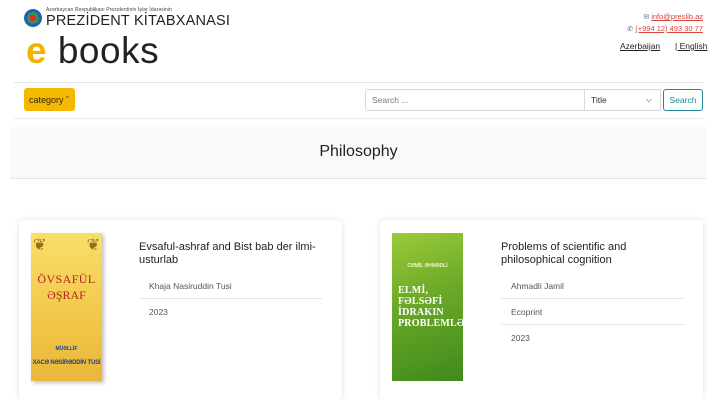 The width and height of the screenshot is (717, 399). What do you see at coordinates (592, 312) in the screenshot?
I see `book-publisher: Ecoprint` at bounding box center [592, 312].